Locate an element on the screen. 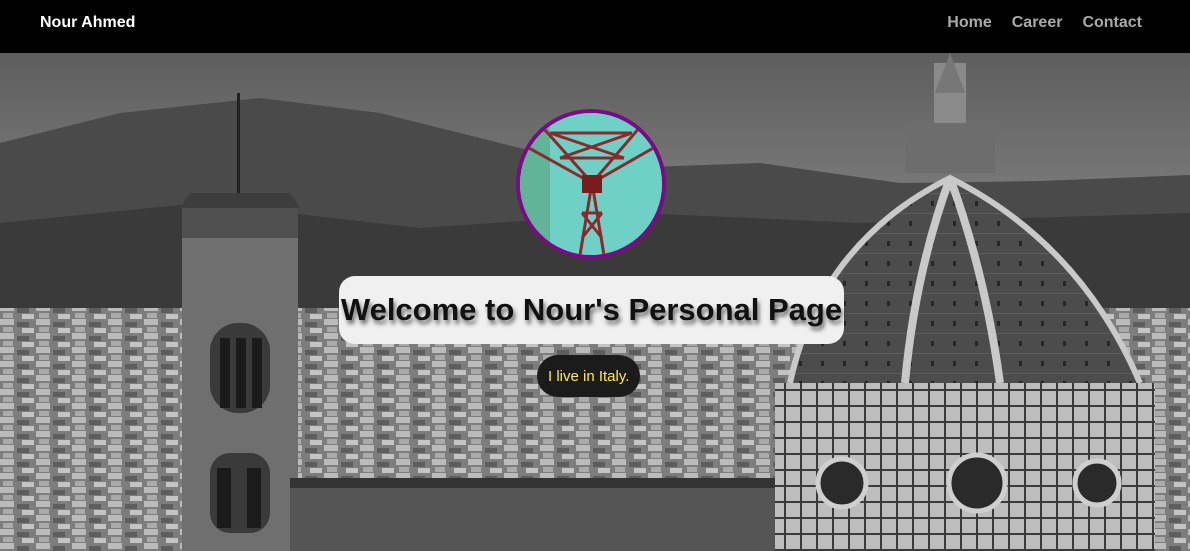 This screenshot has width=1190, height=551. nav-link-career: Career is located at coordinates (1037, 23).